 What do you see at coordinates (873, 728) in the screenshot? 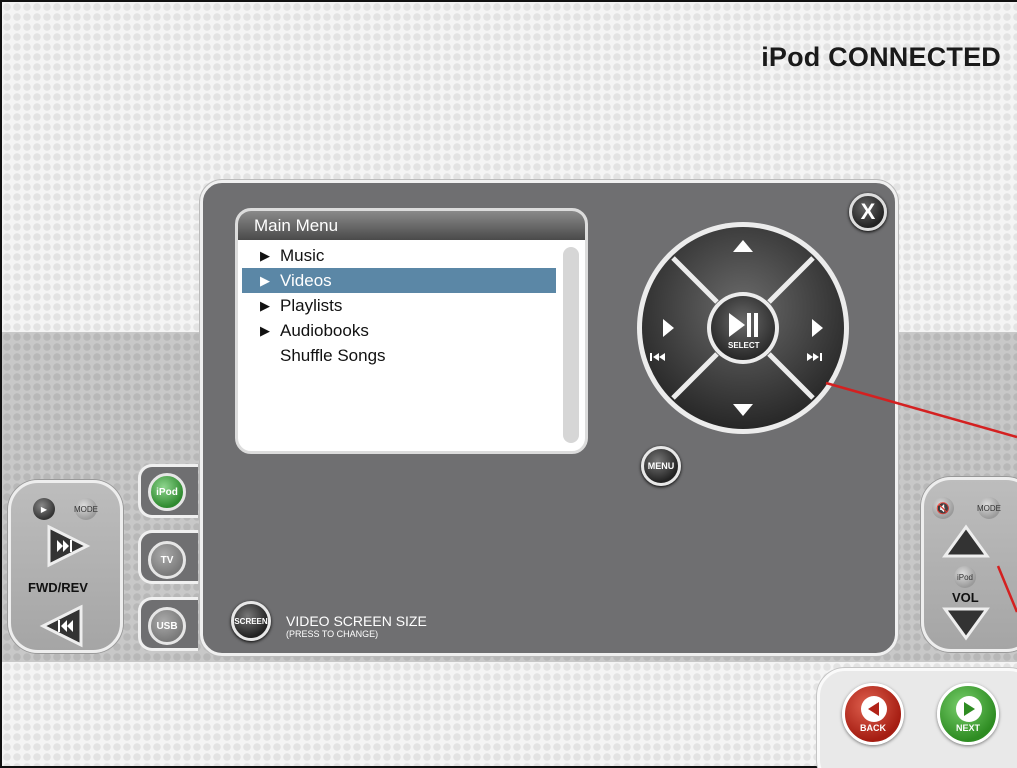
I see `back-label: BACK` at bounding box center [873, 728].